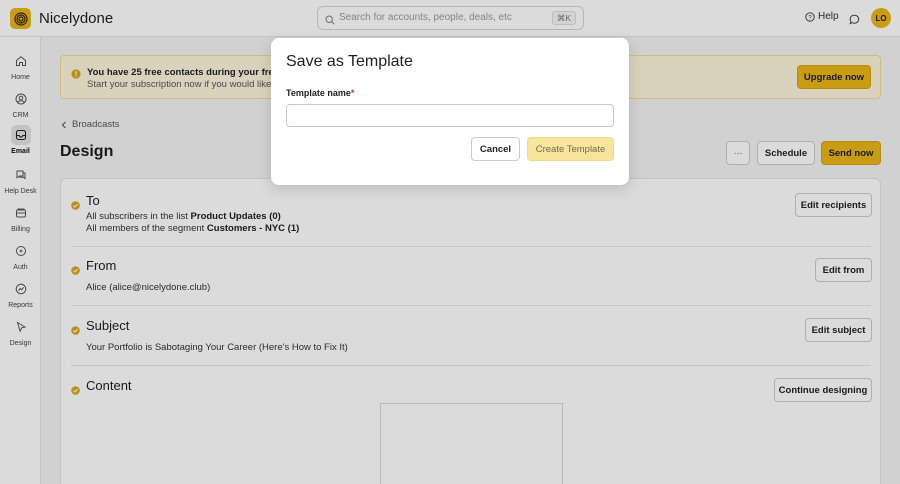 The image size is (900, 484). I want to click on cancel-button: Cancel, so click(495, 149).